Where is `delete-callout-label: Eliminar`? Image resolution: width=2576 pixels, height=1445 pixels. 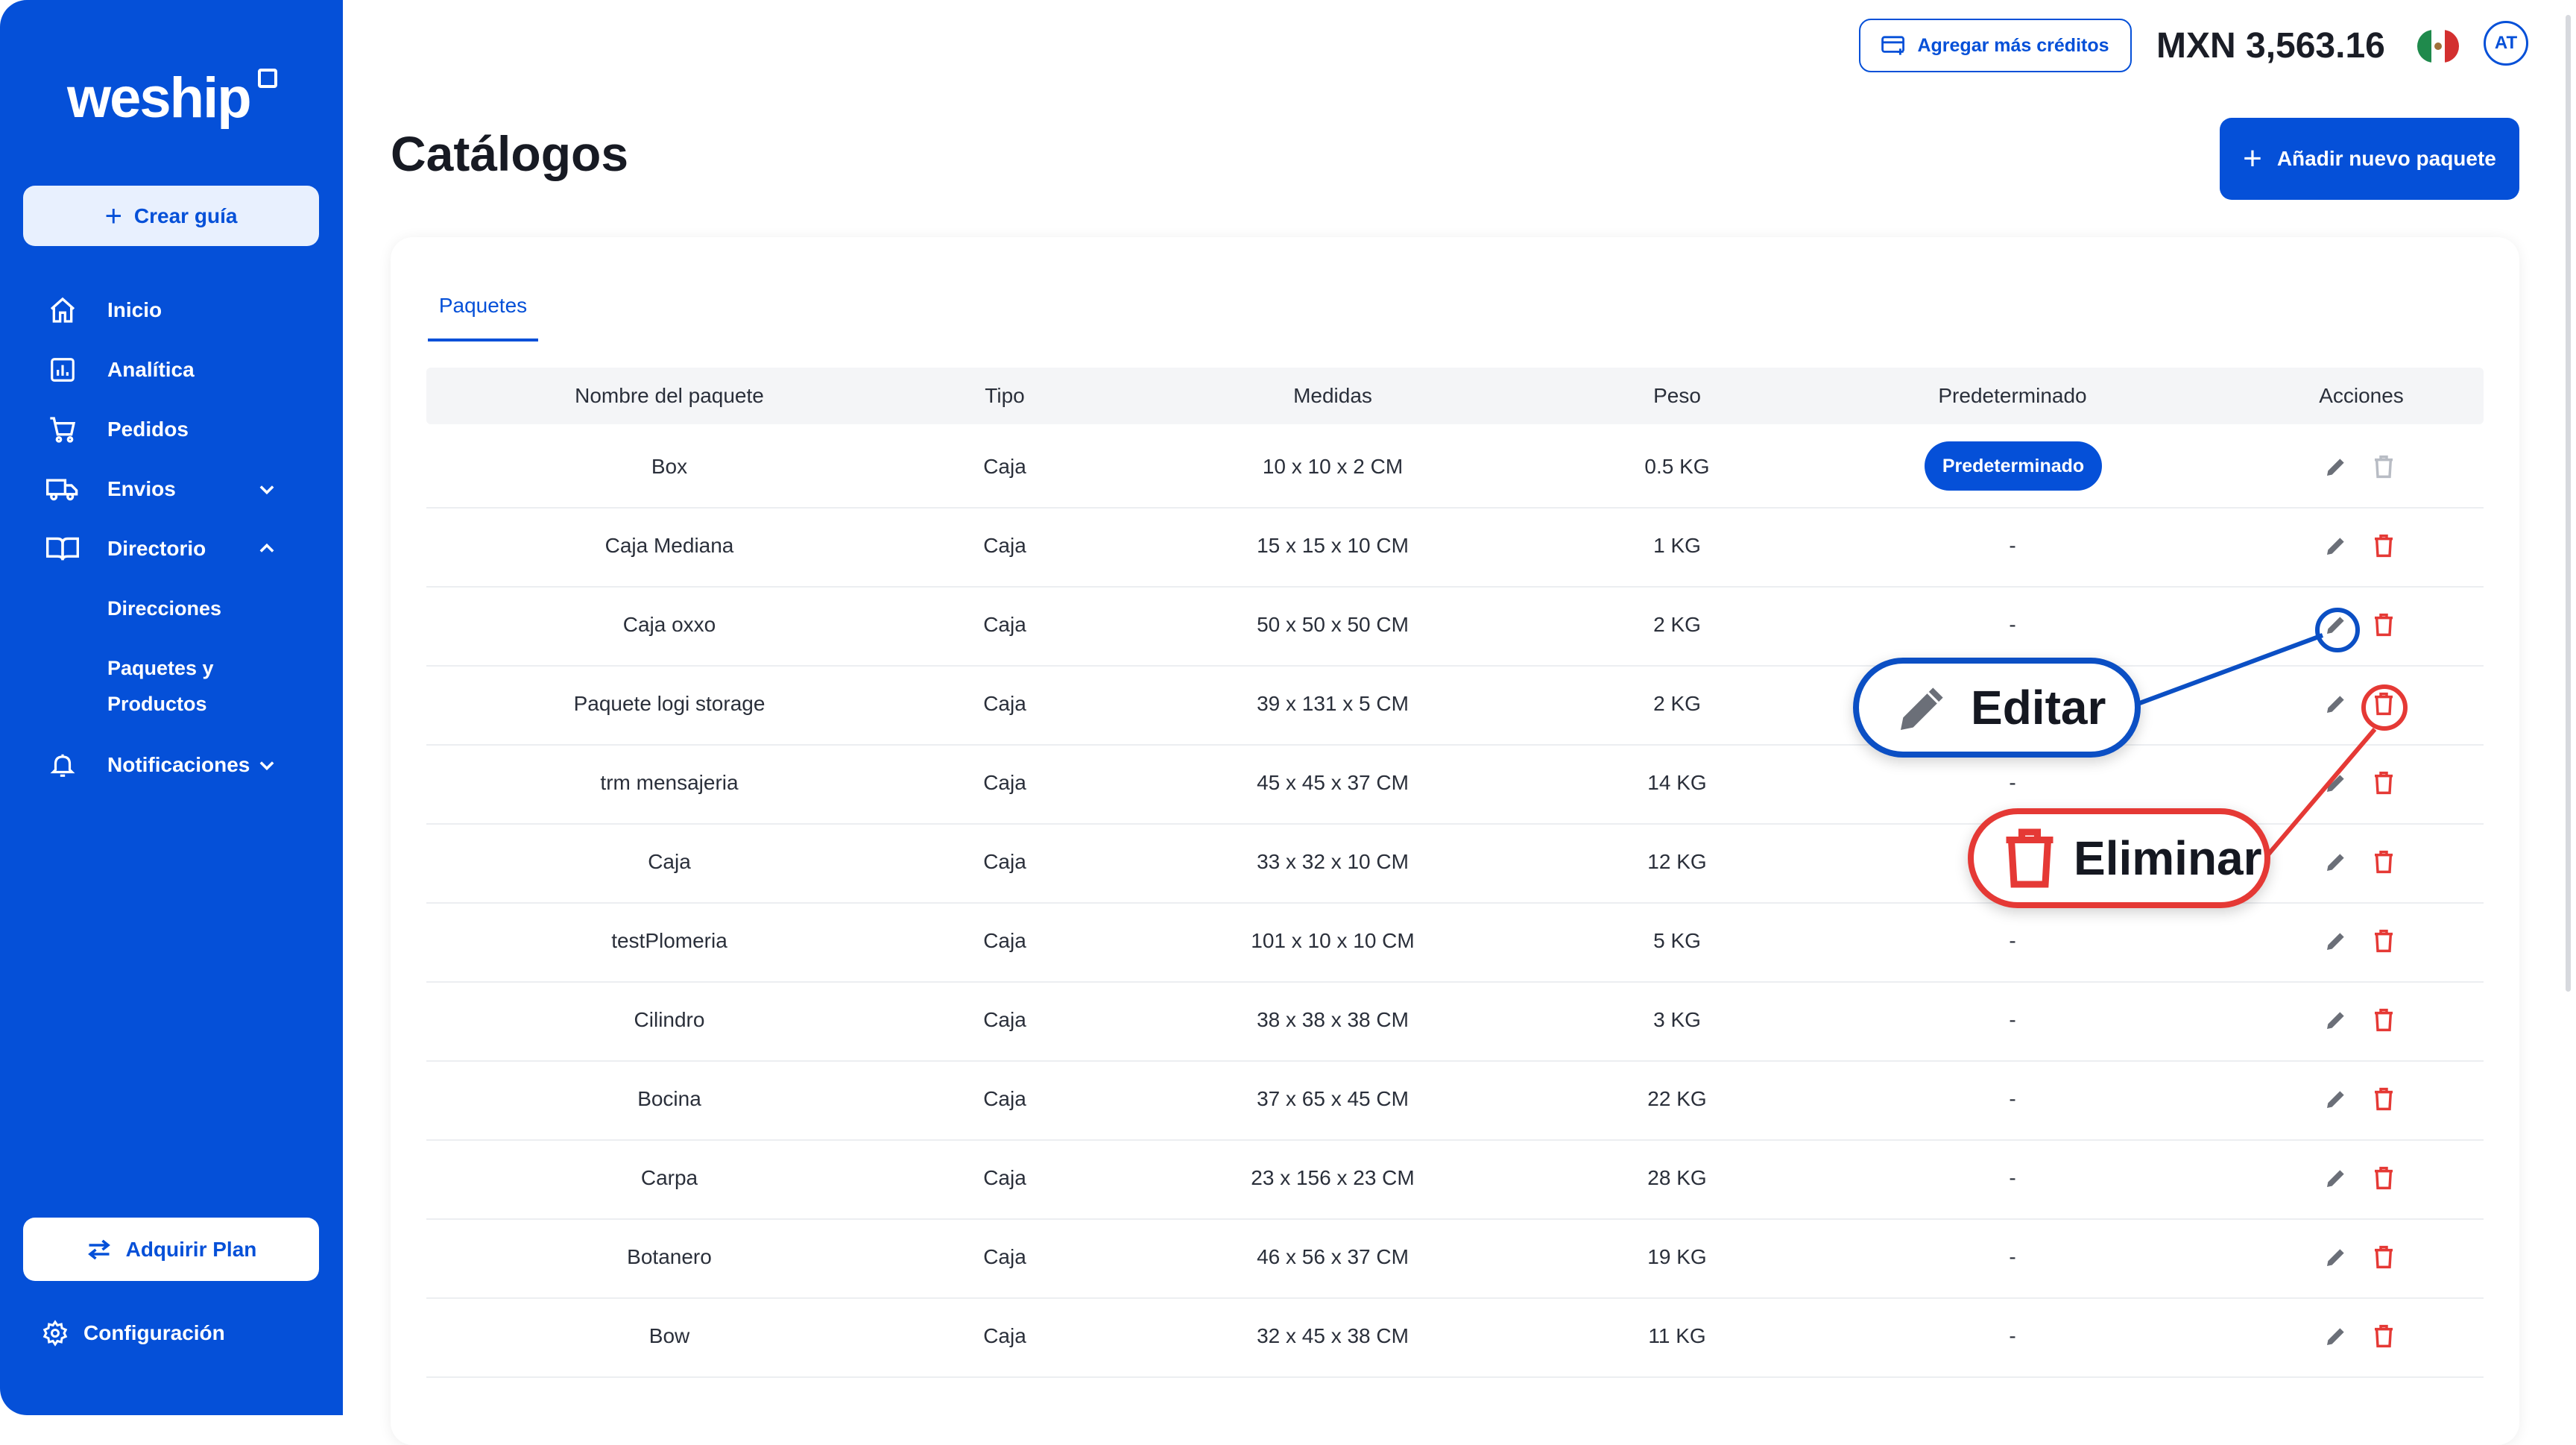
delete-callout-label: Eliminar is located at coordinates (2168, 858).